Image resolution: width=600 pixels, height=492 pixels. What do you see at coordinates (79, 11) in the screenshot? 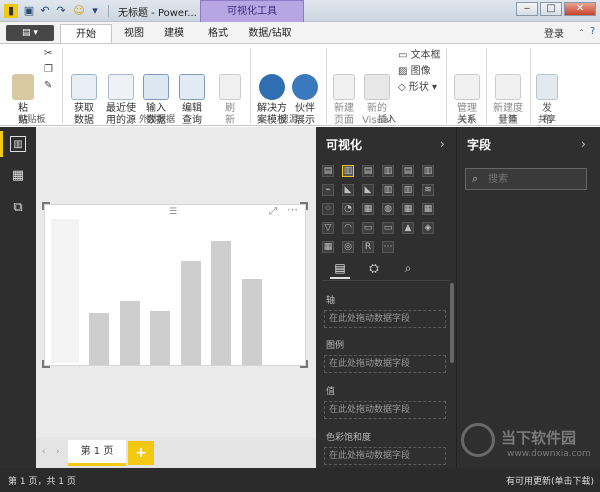
I see `smiley-icon: ☺` at bounding box center [79, 11].